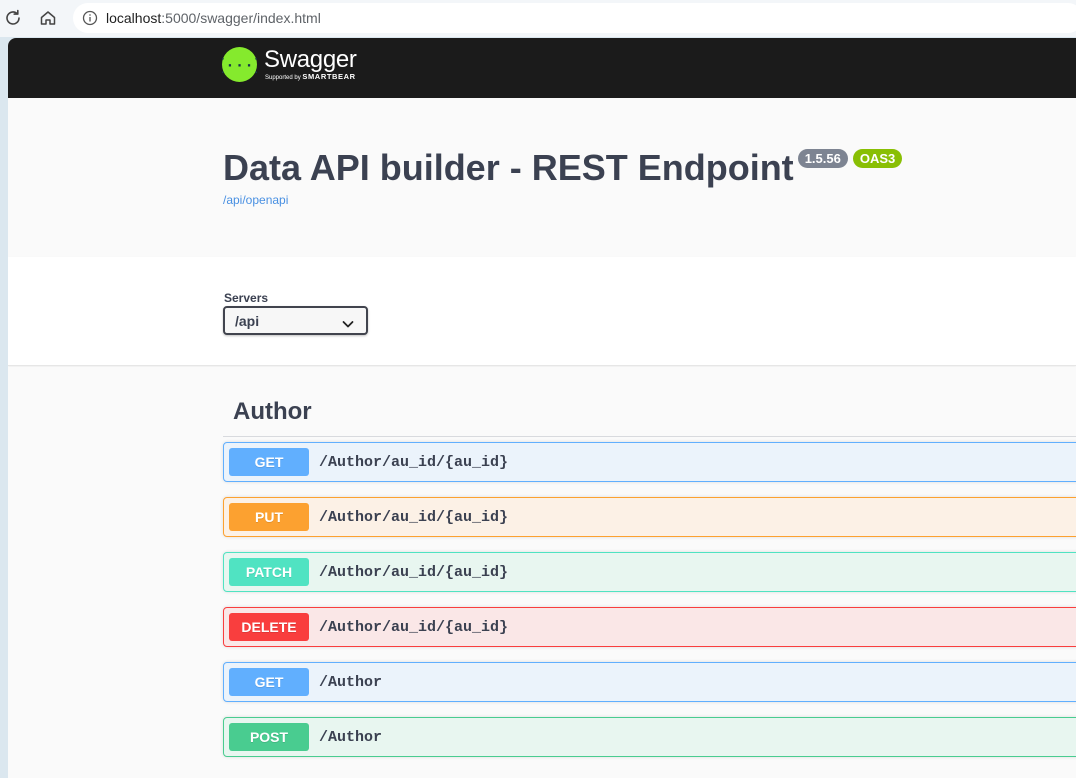 The image size is (1076, 778). What do you see at coordinates (269, 737) in the screenshot?
I see `method-badge: POST` at bounding box center [269, 737].